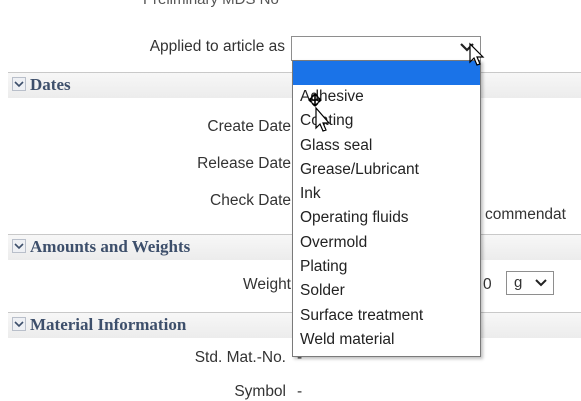  I want to click on move-cursor-icon, so click(319, 112).